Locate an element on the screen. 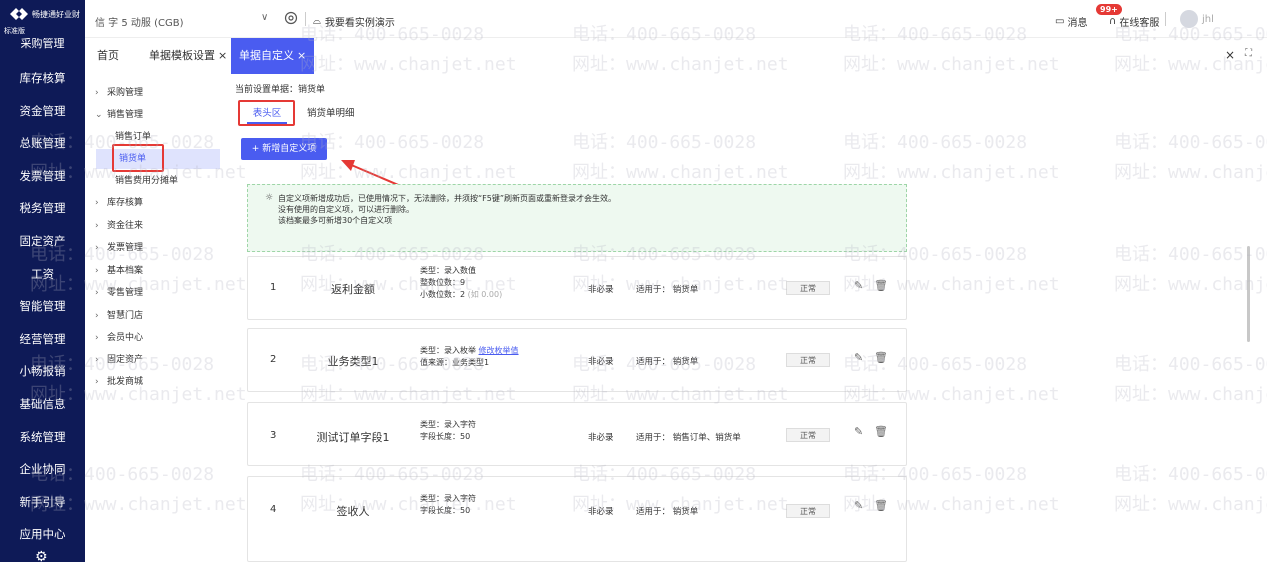 This screenshot has width=1267, height=562. nav-item-inventory: 库存核算 is located at coordinates (42, 78).